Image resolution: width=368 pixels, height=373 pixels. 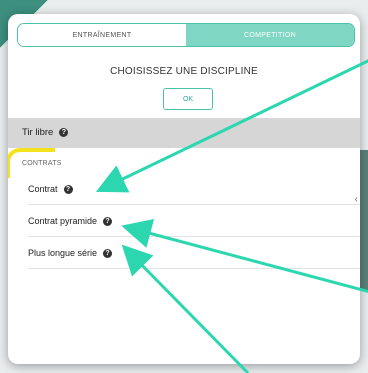 What do you see at coordinates (194, 253) in the screenshot?
I see `list-item-longest-series: Plus longue série ?` at bounding box center [194, 253].